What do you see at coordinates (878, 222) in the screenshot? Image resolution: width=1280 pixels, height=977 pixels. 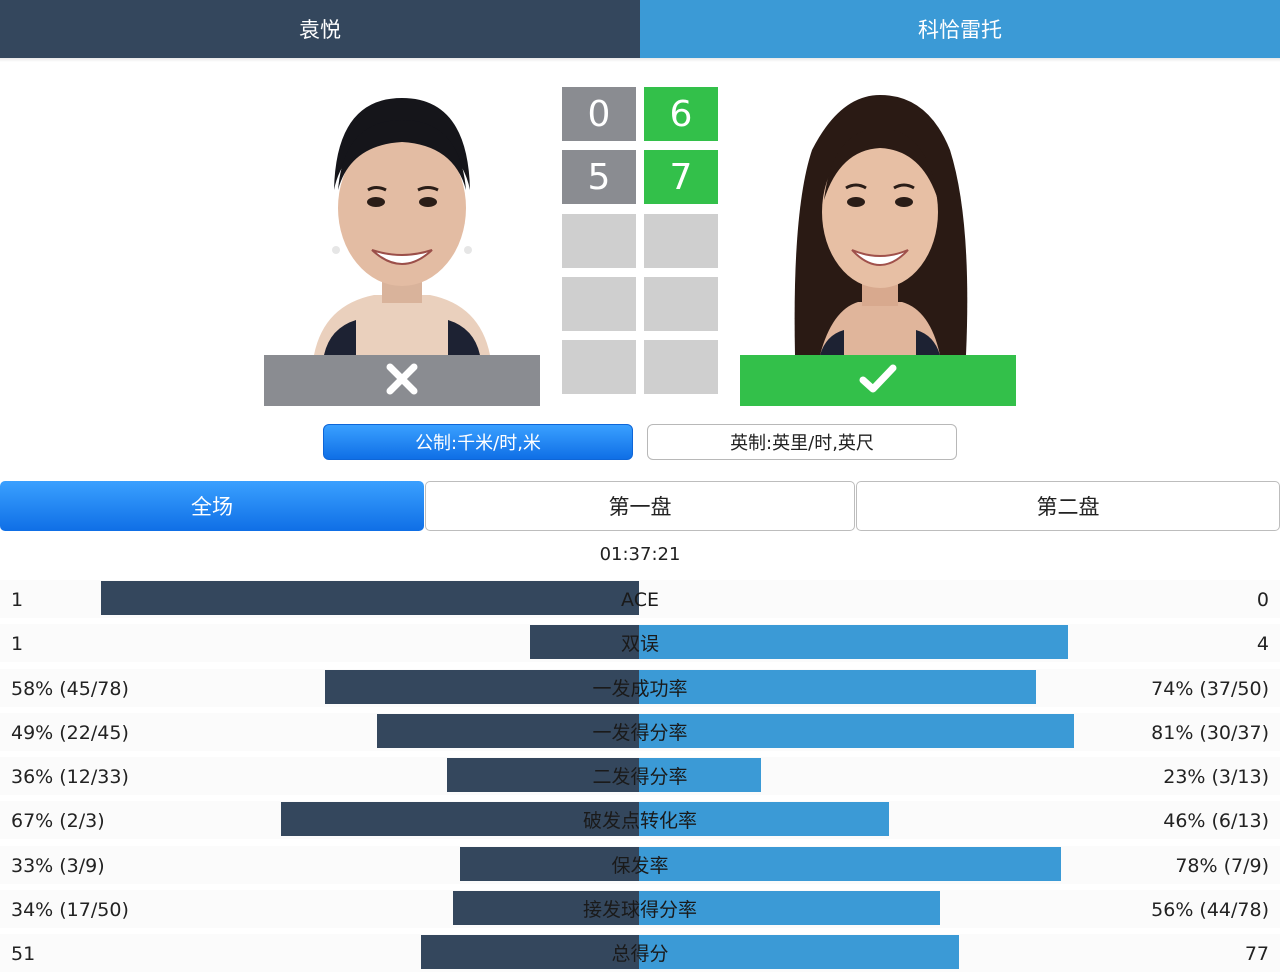 I see `player2-photo` at bounding box center [878, 222].